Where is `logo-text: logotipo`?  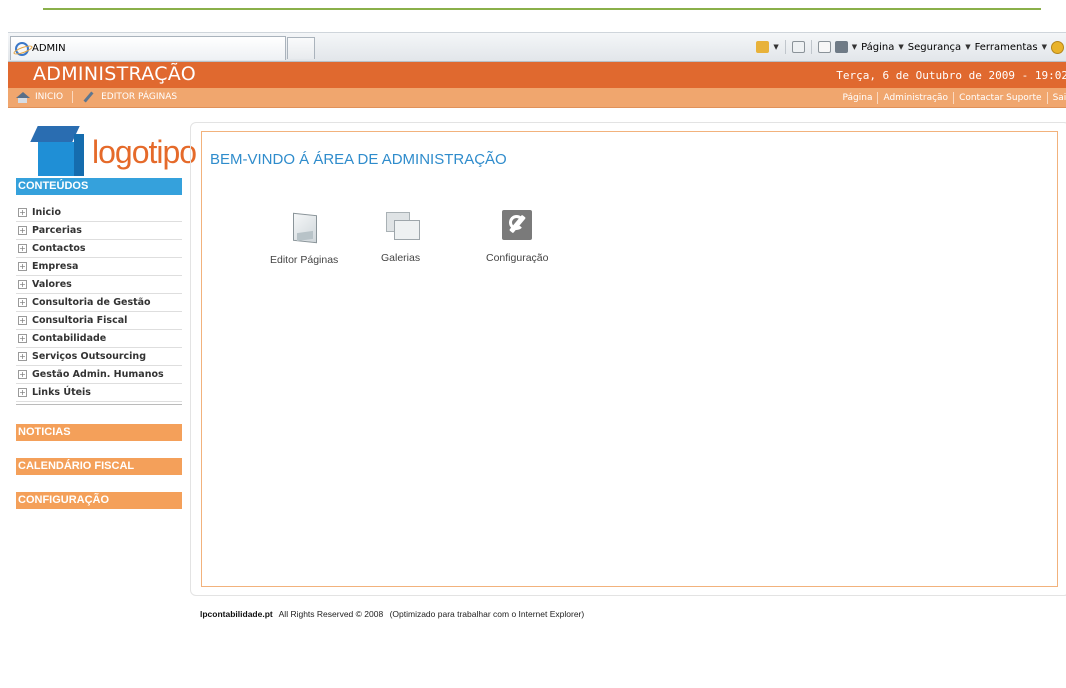
logo-text: logotipo is located at coordinates (144, 152).